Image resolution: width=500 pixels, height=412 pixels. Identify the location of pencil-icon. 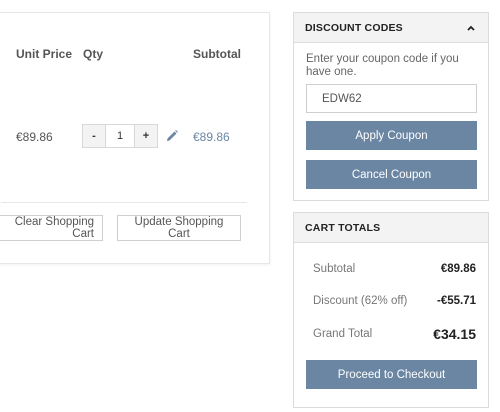
(172, 136).